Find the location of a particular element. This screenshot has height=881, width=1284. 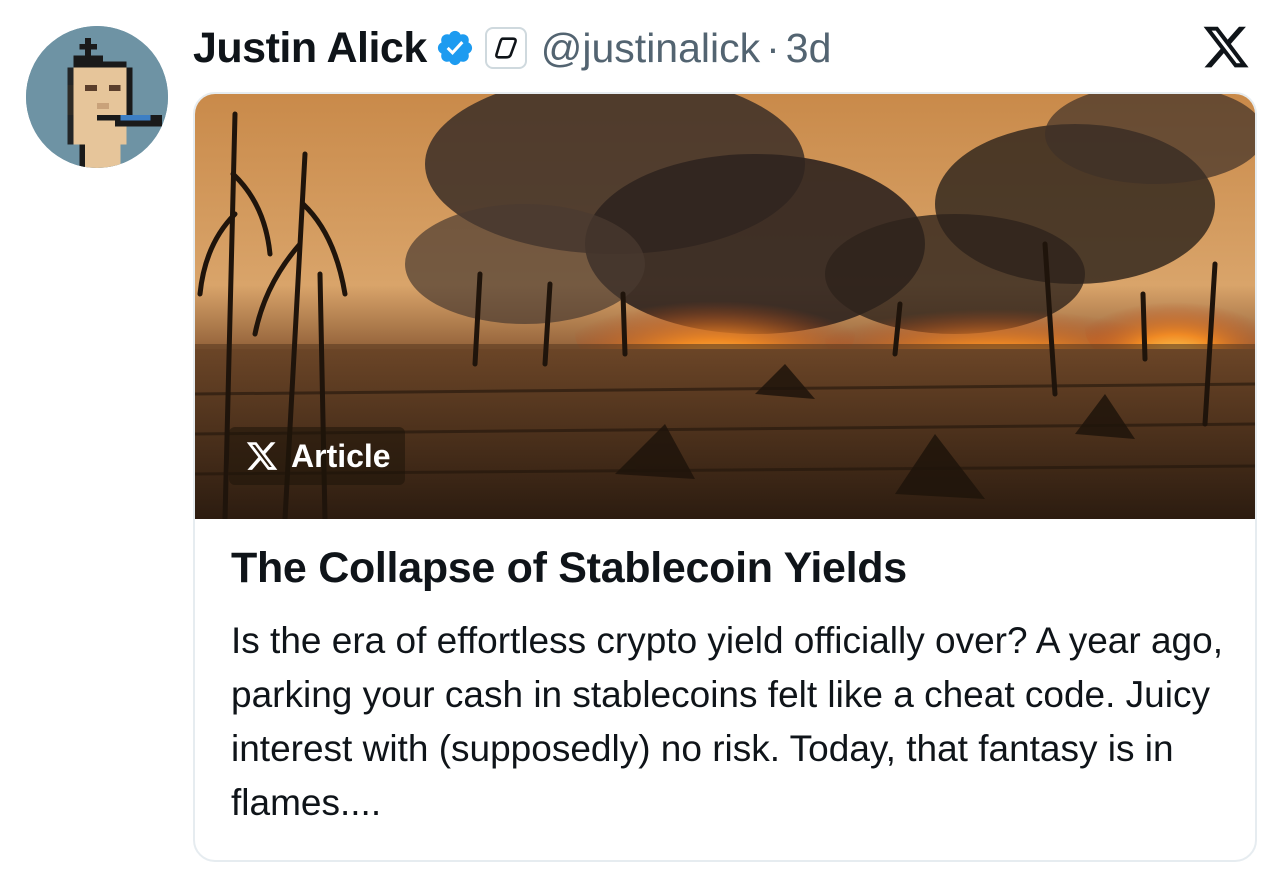

affiliate-badge-icon is located at coordinates (505, 48).